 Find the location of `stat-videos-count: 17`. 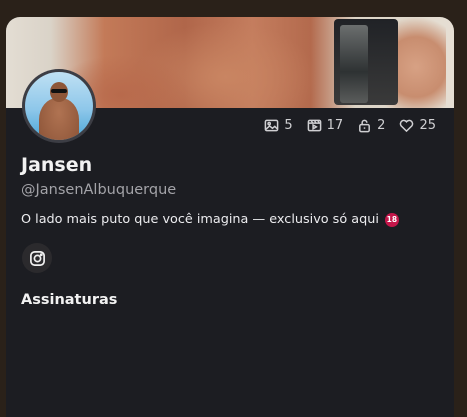

stat-videos-count: 17 is located at coordinates (335, 125).